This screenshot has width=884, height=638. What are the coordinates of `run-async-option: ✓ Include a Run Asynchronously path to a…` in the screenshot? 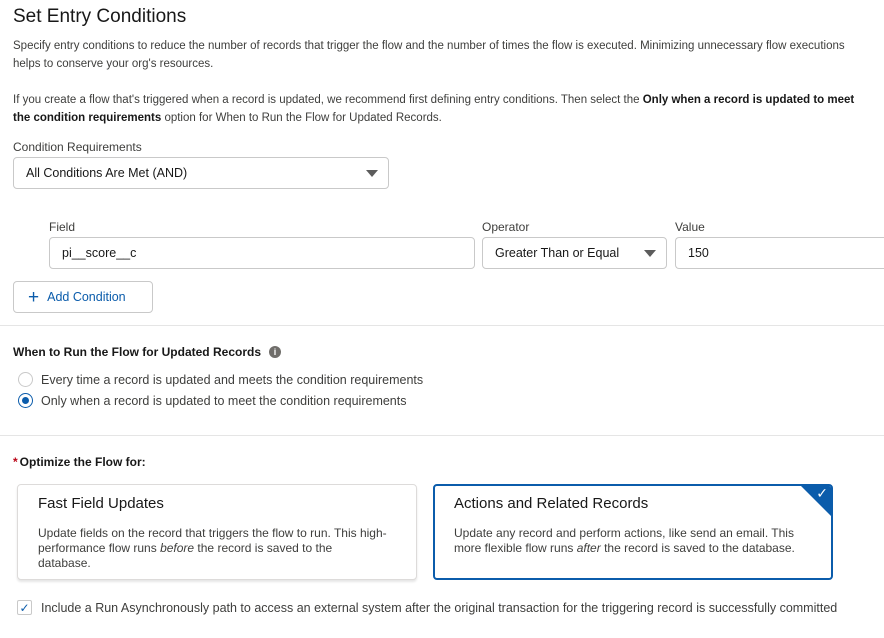 It's located at (427, 607).